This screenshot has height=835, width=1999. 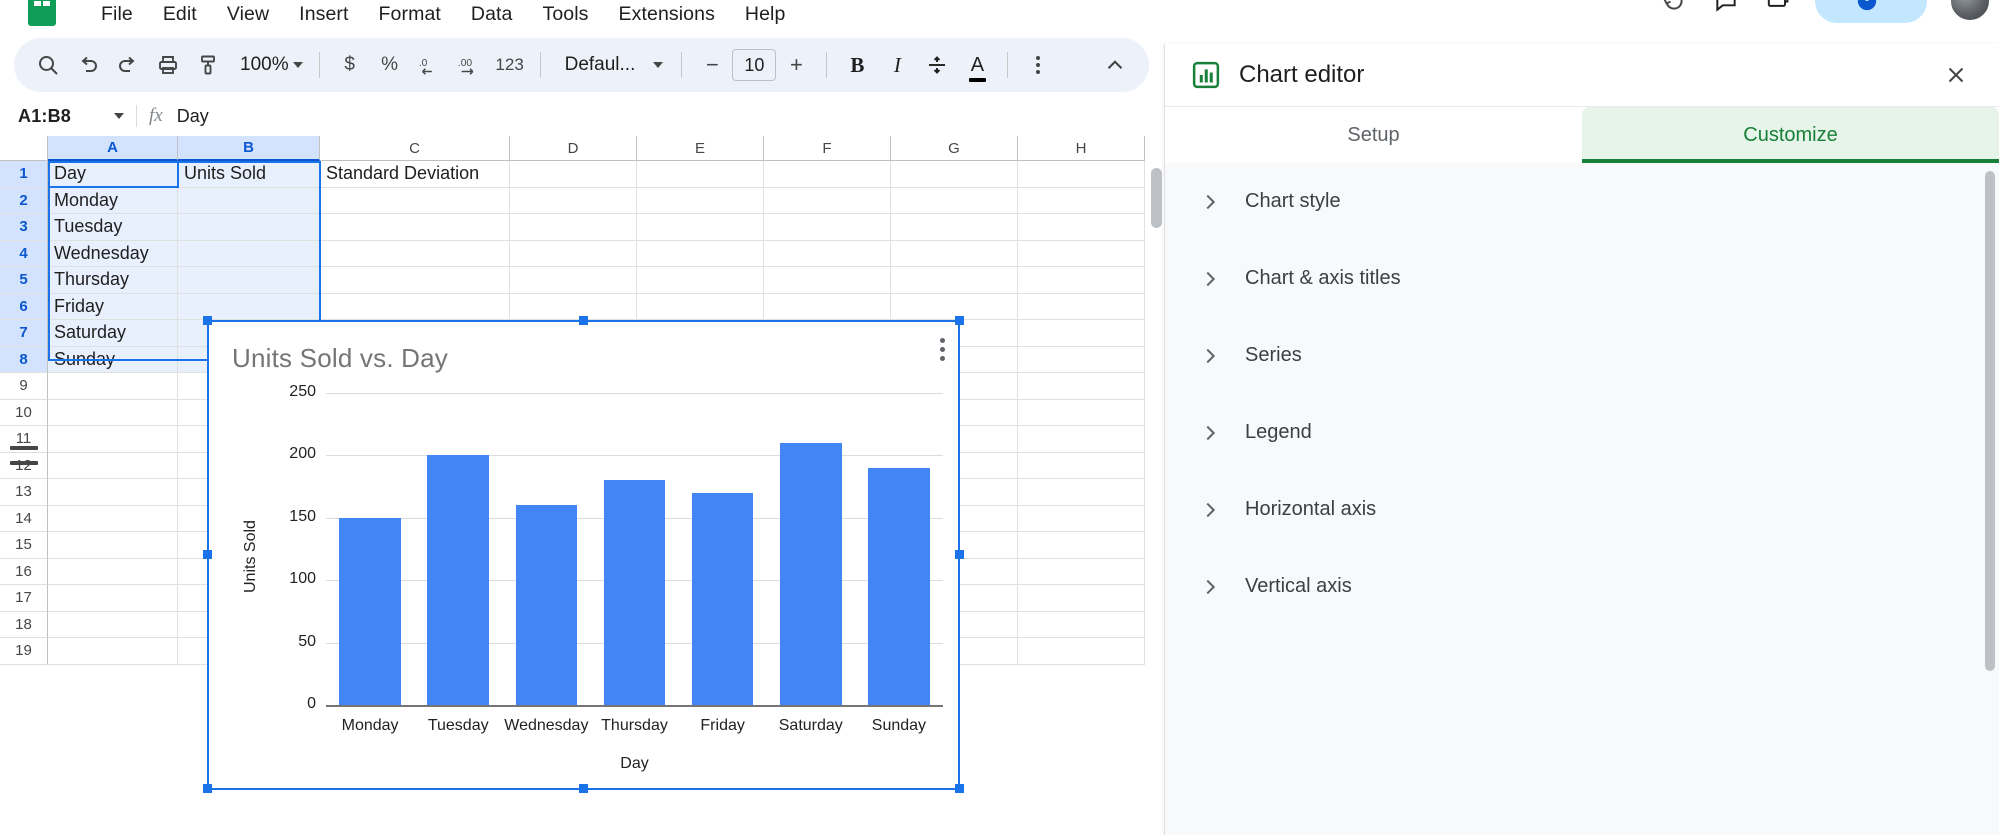 I want to click on row-header-13: 13, so click(x=24, y=492).